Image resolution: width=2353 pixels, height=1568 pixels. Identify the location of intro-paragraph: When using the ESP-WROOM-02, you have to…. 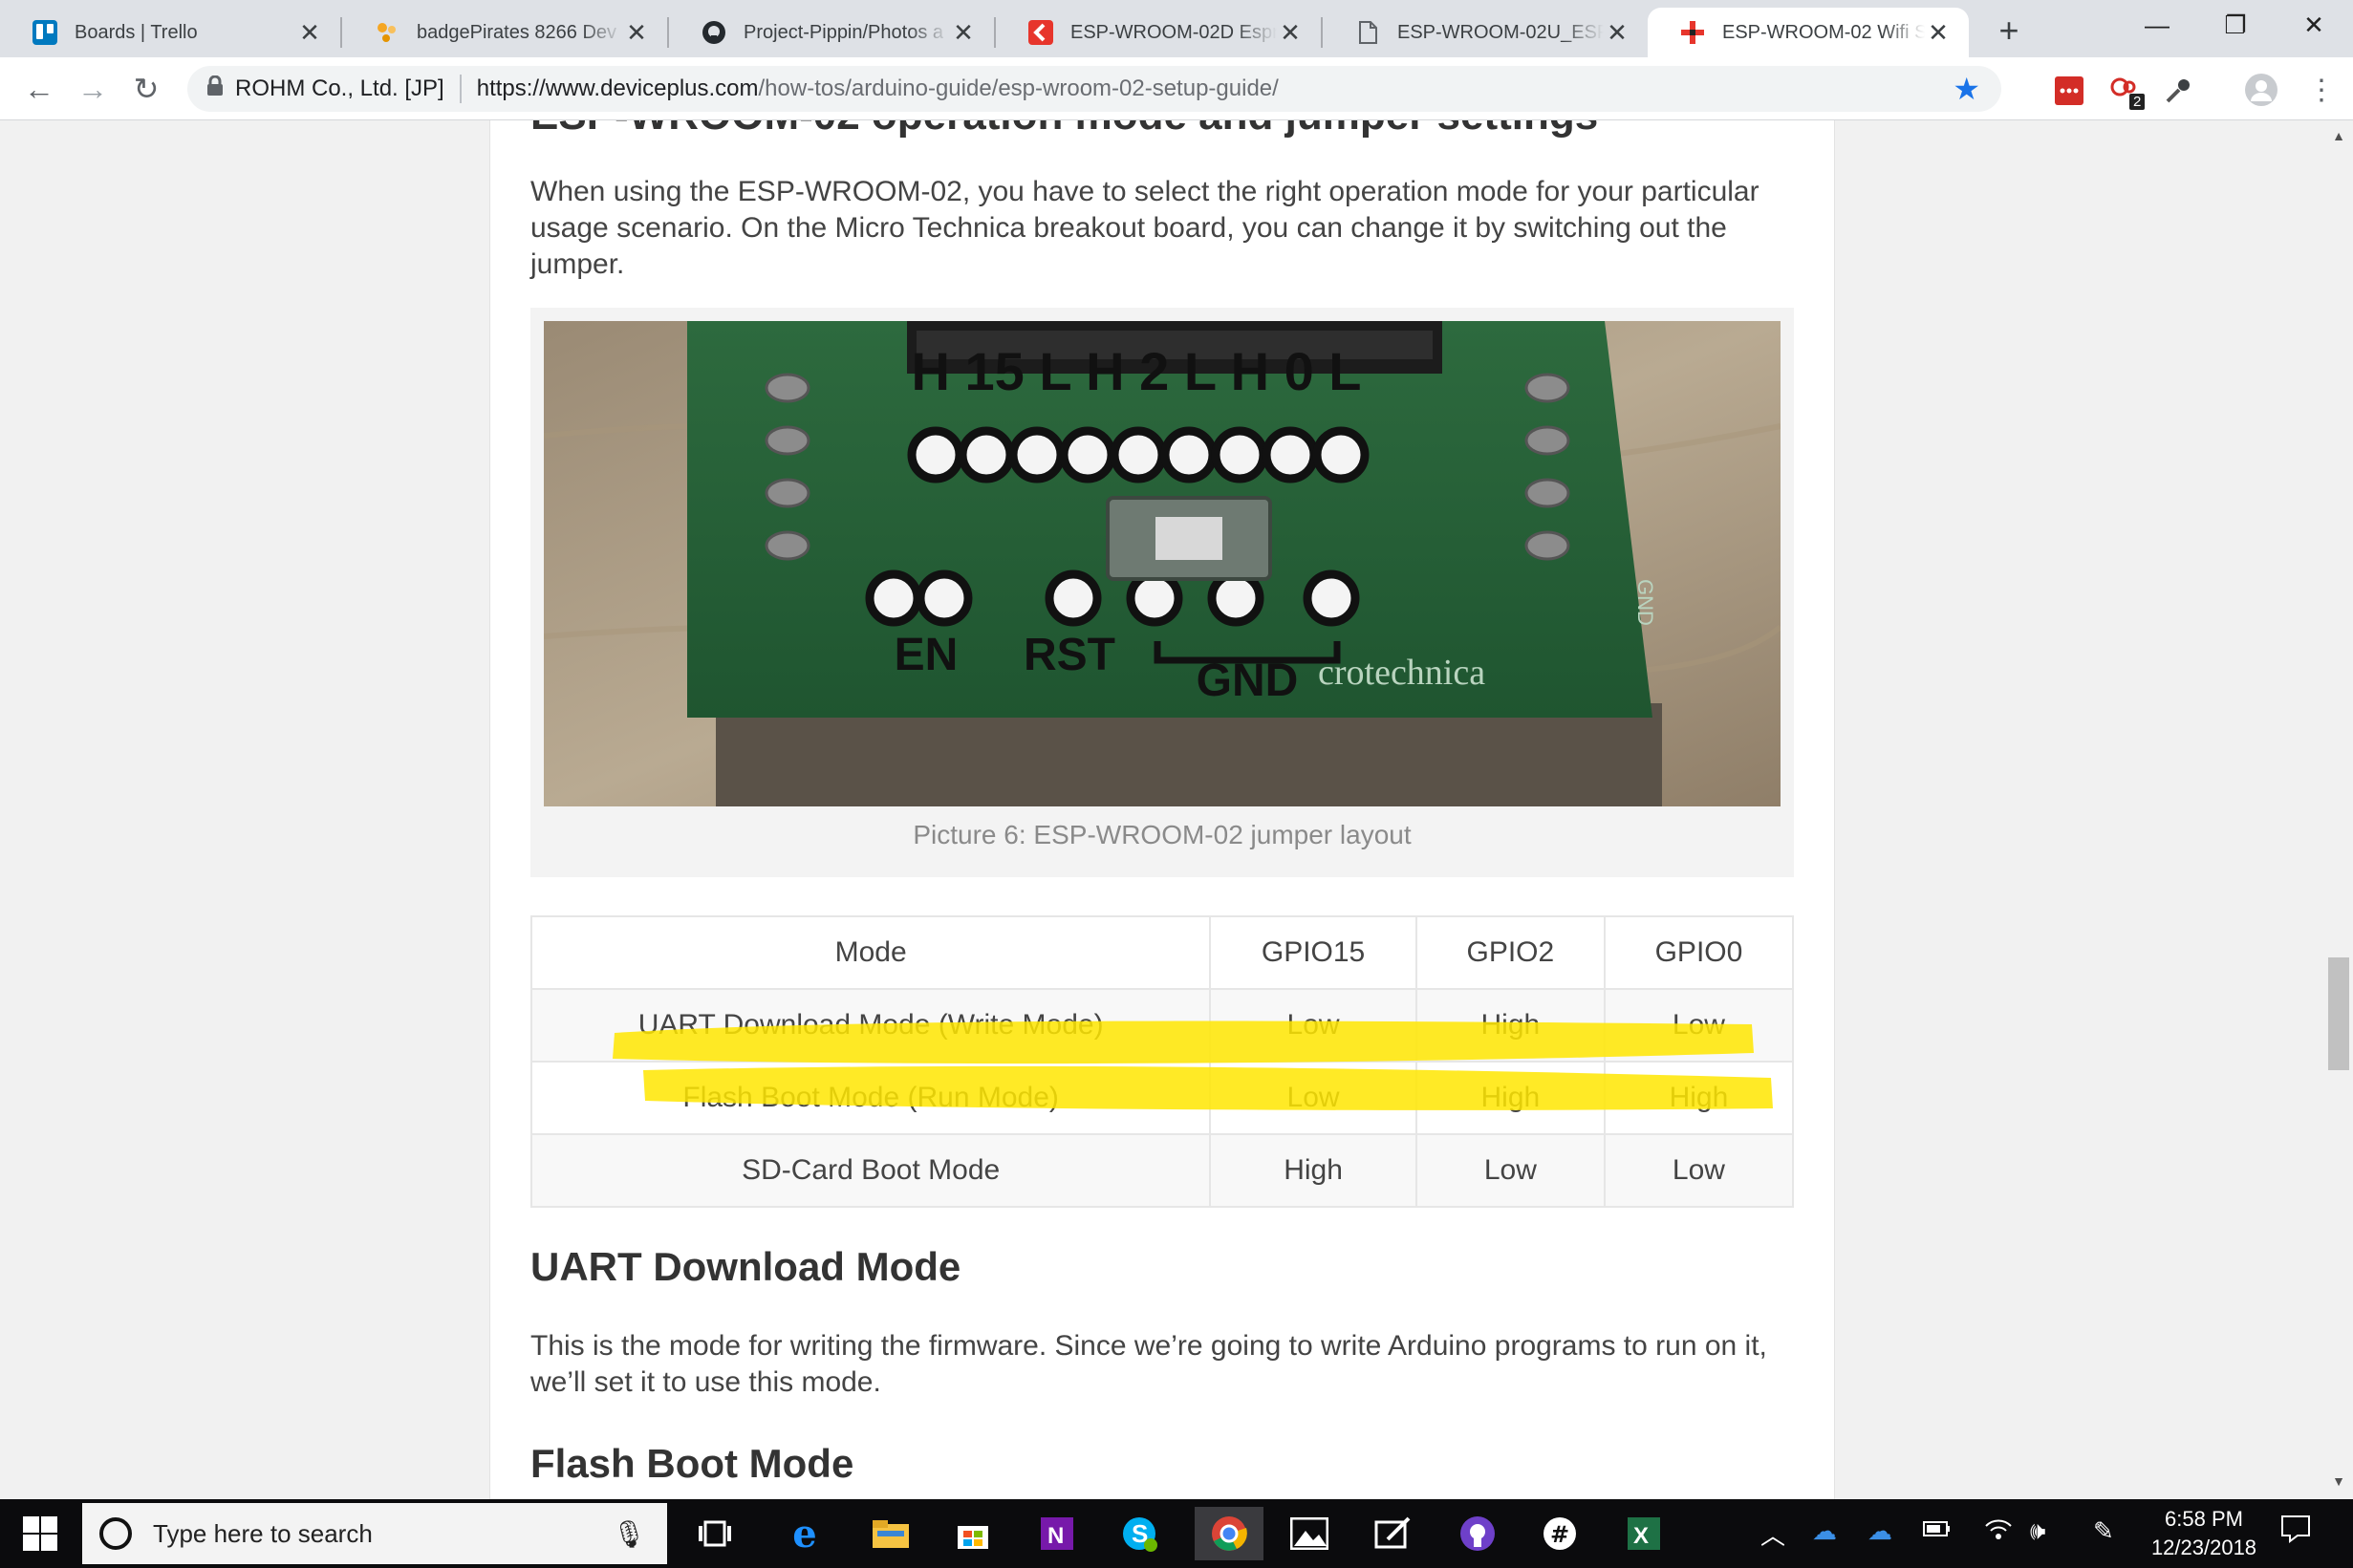
(1144, 228).